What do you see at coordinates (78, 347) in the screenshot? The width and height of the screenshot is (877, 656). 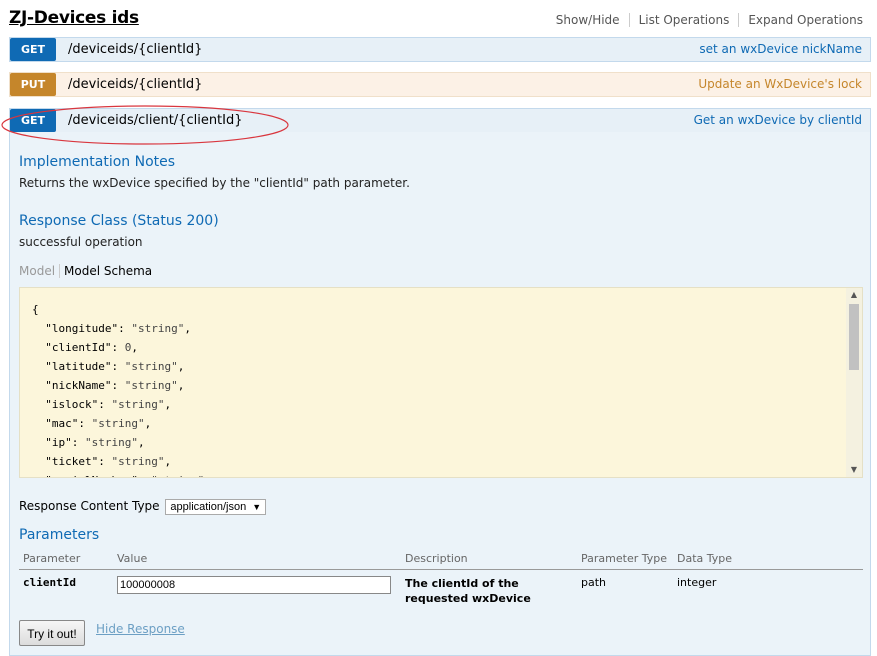 I see `schema-key: "clientId":` at bounding box center [78, 347].